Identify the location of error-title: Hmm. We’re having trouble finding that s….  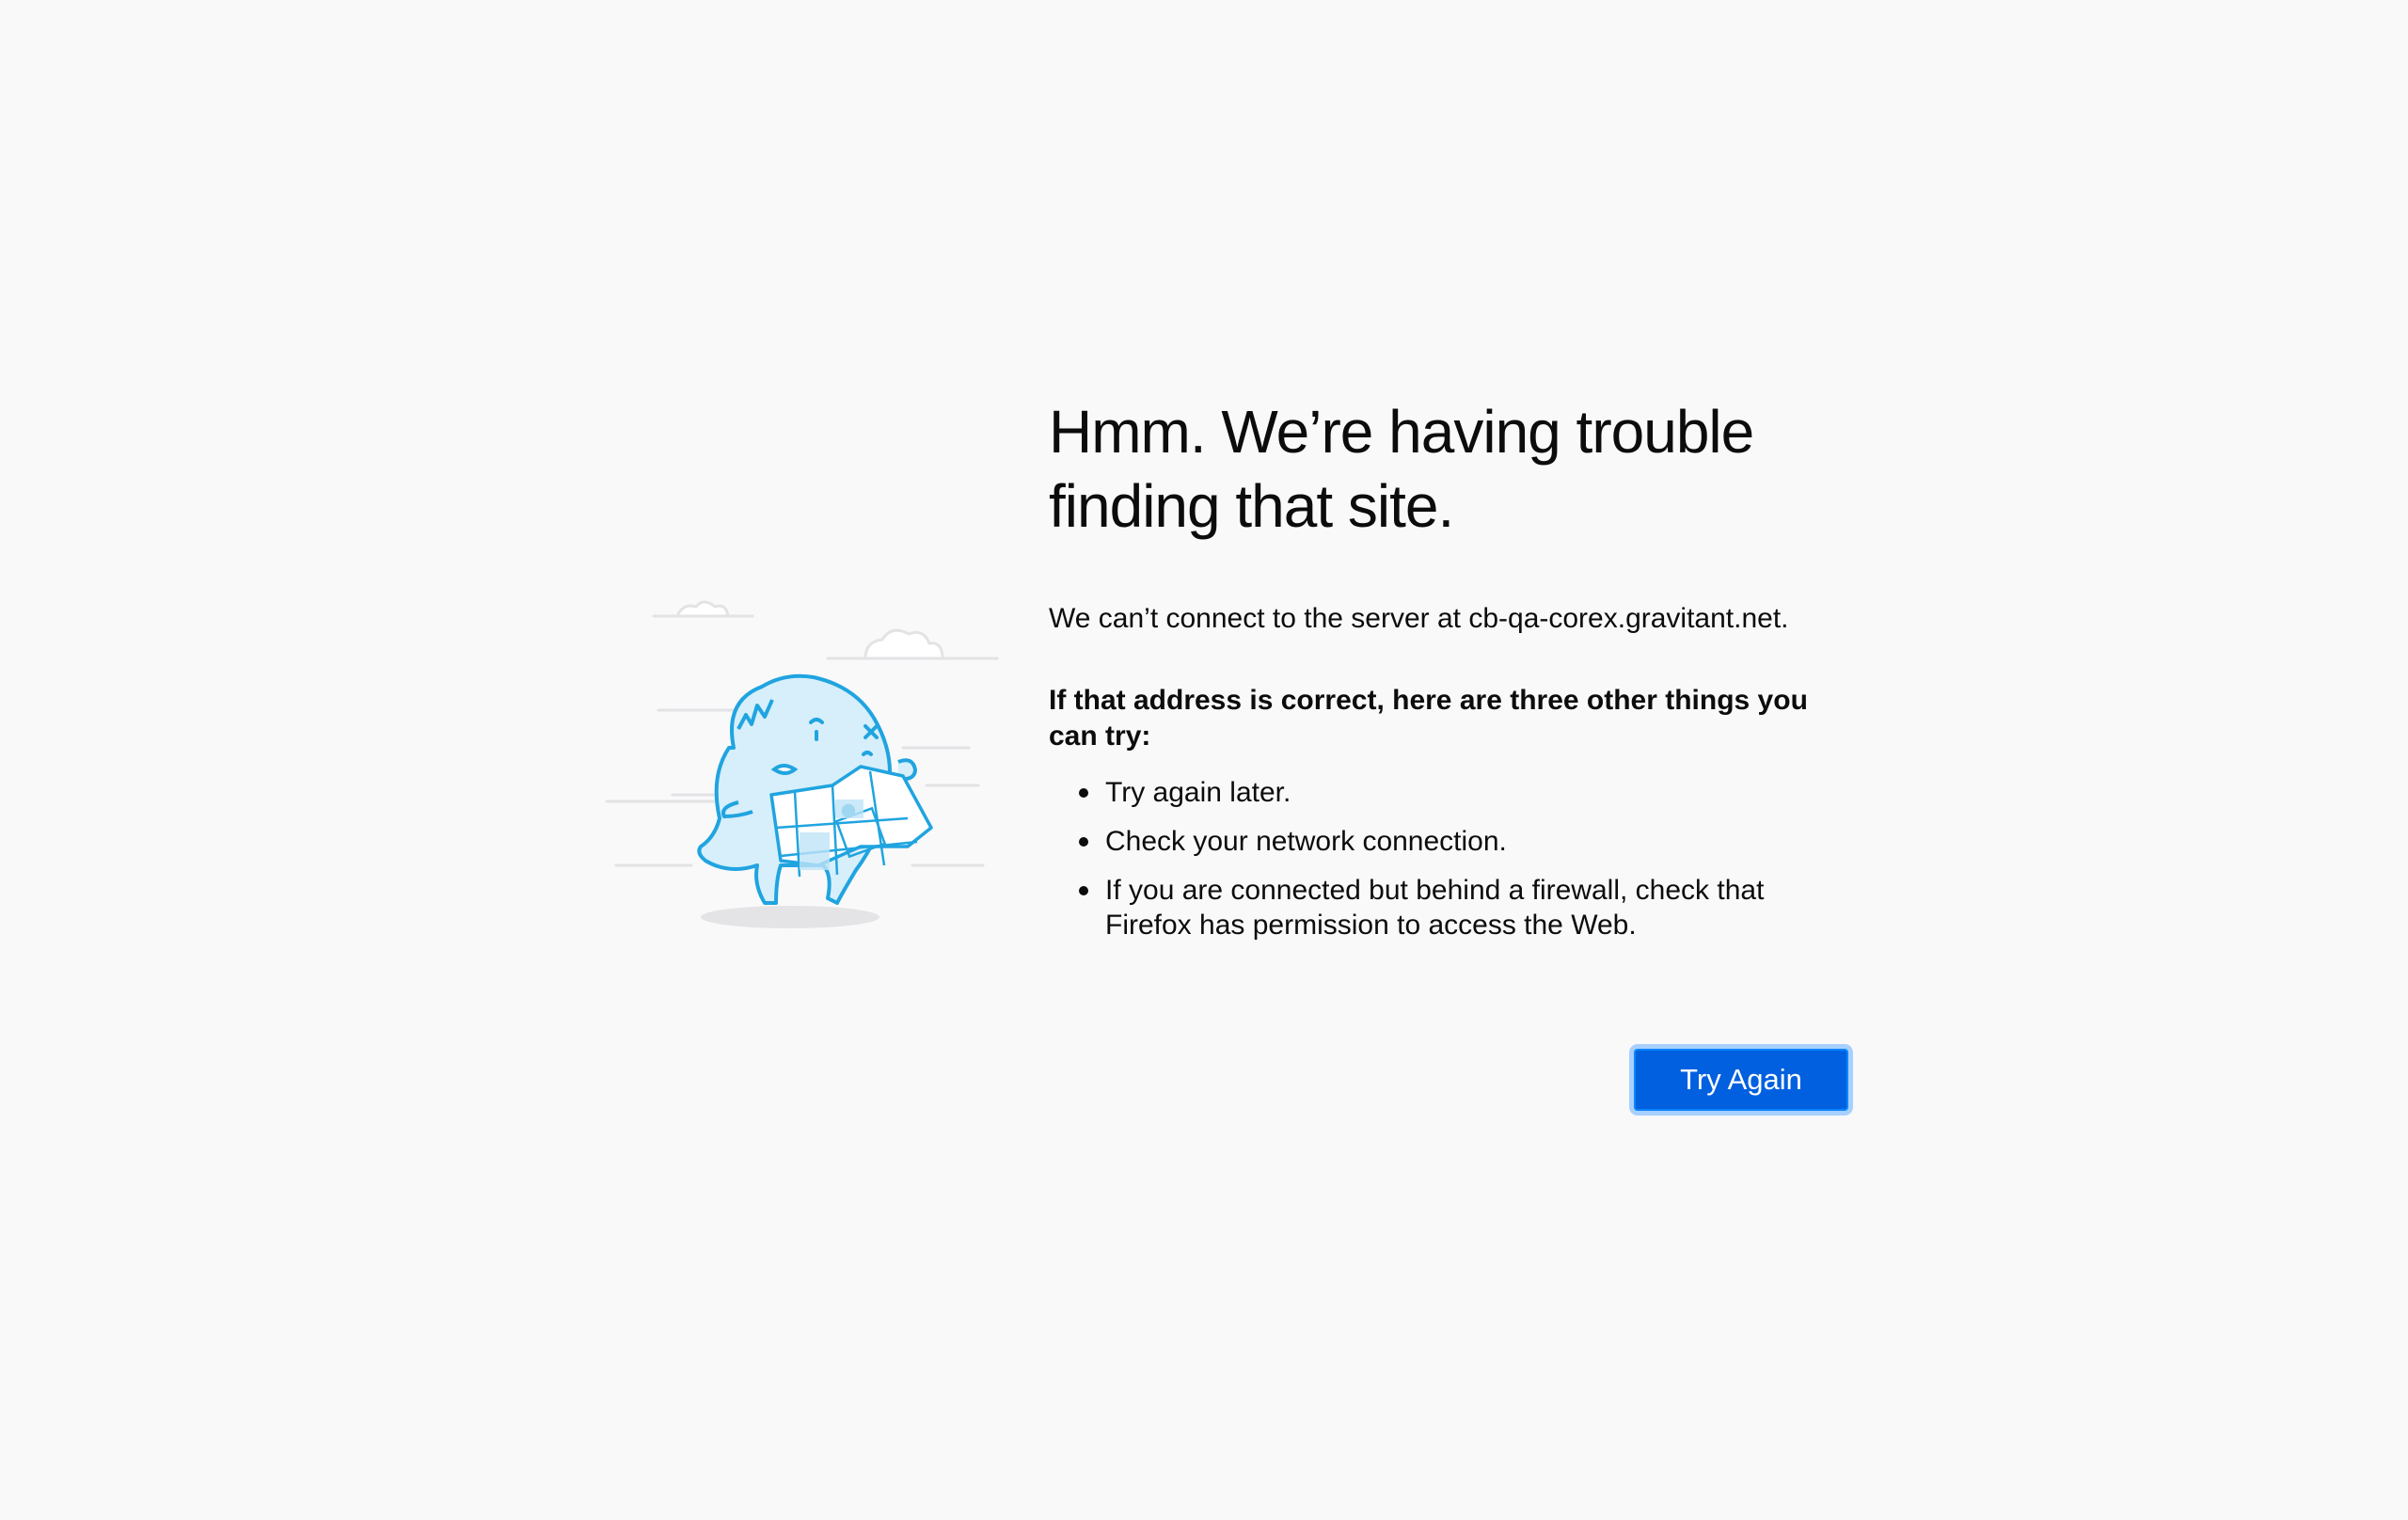
(1401, 469).